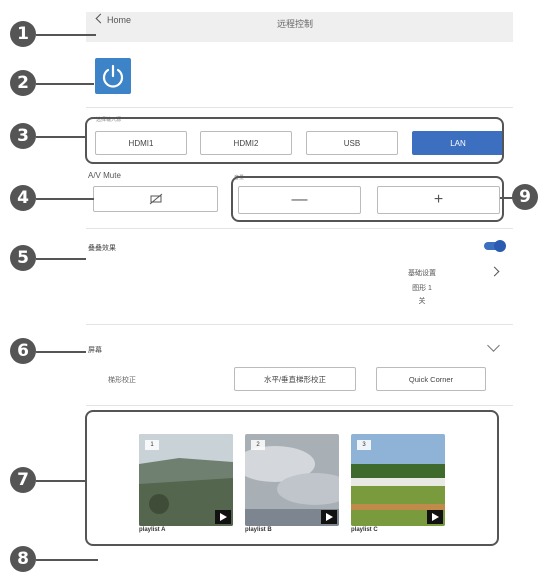 This screenshot has width=556, height=576. Describe the element at coordinates (422, 301) in the screenshot. I see `overlay-info-3: 关` at that location.